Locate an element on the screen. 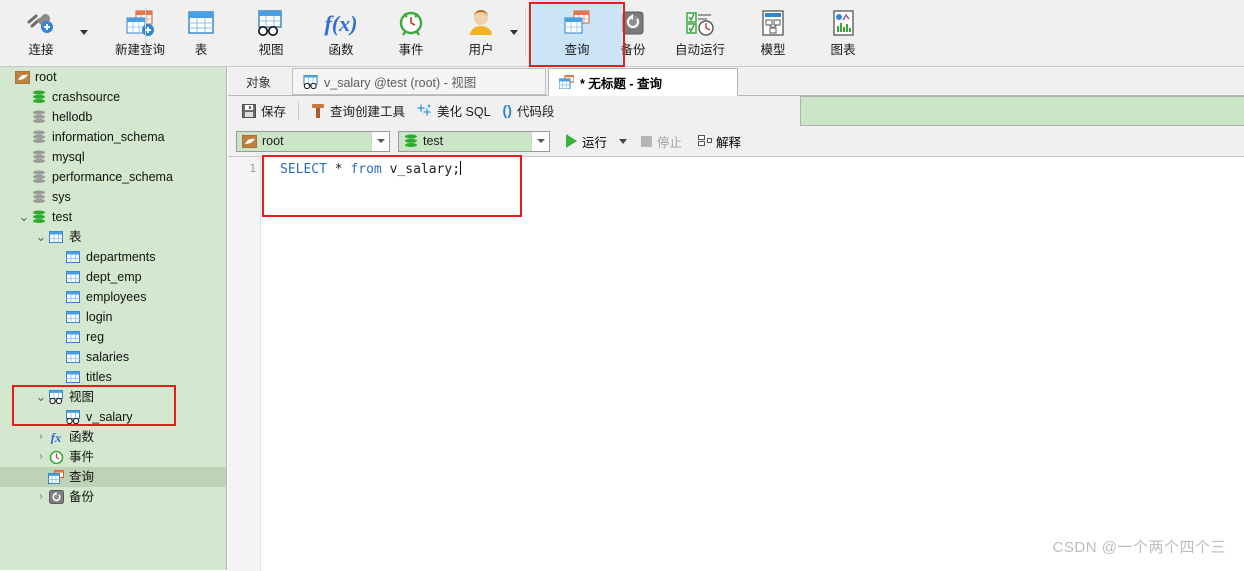 This screenshot has width=1244, height=571. tree-node: salaries is located at coordinates (113, 357).